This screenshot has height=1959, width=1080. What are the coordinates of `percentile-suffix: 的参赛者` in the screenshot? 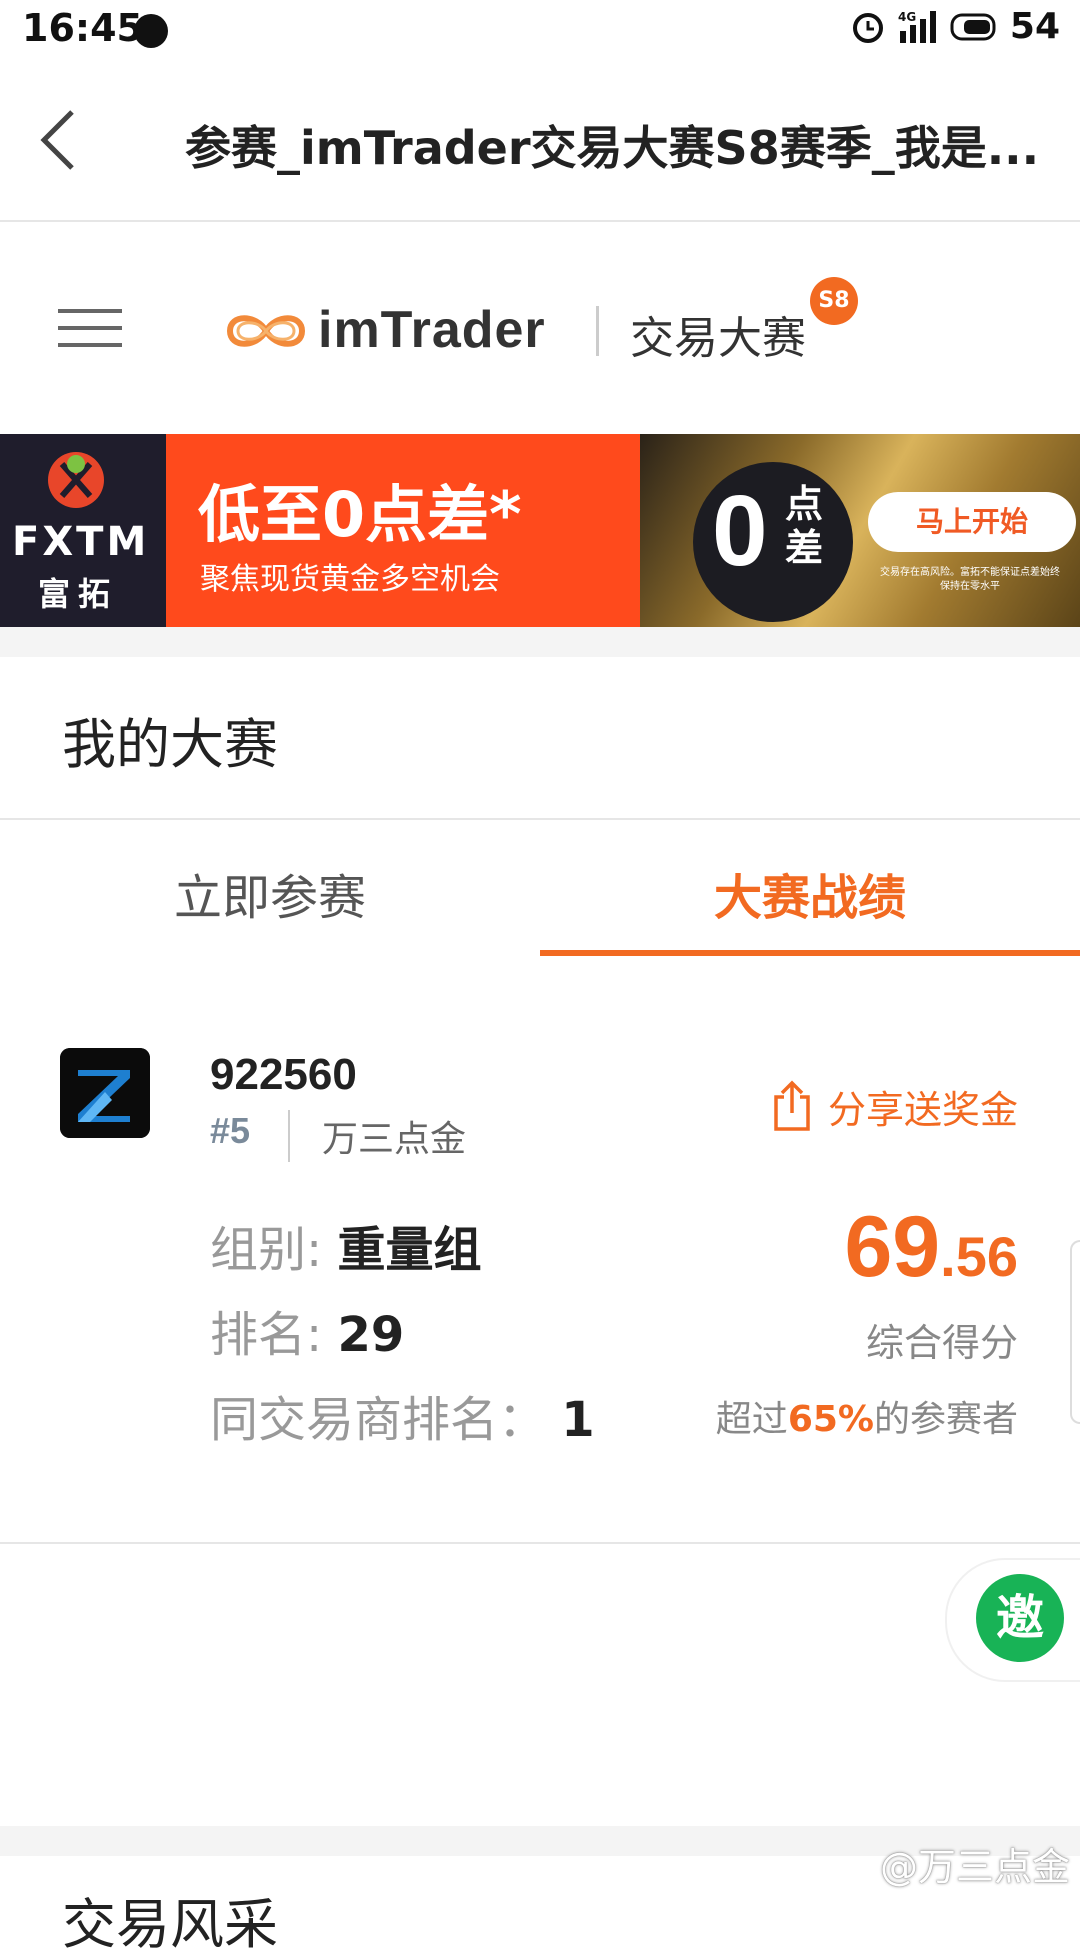 It's located at (945, 1419).